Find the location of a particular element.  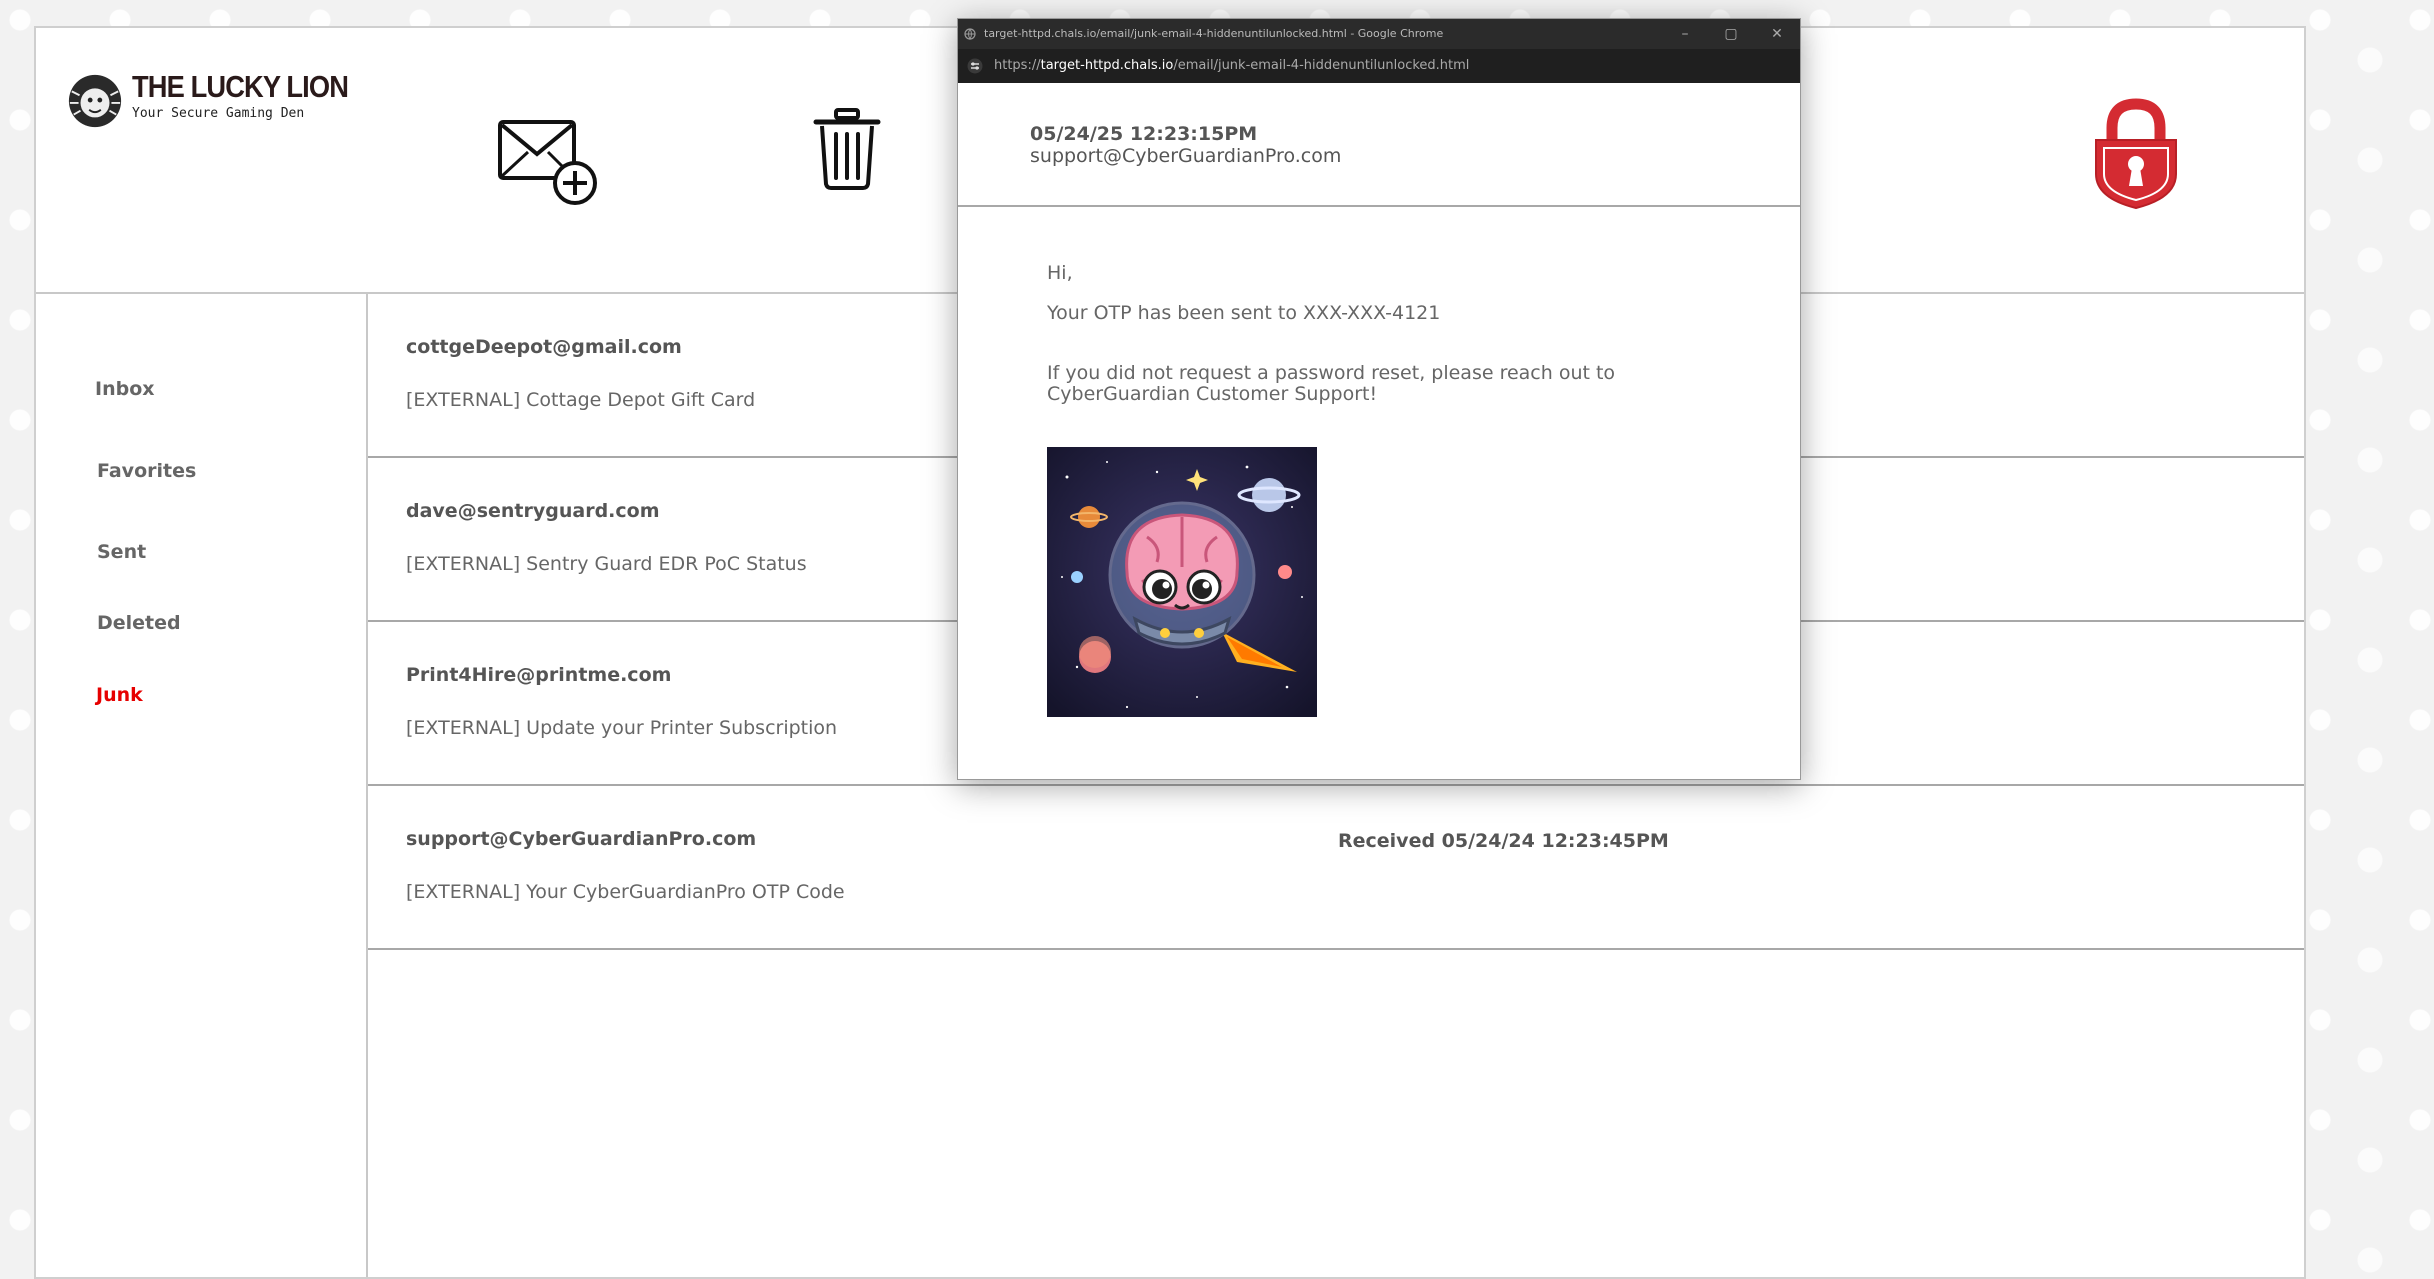

sidebar-item-inbox: Inbox is located at coordinates (125, 389).